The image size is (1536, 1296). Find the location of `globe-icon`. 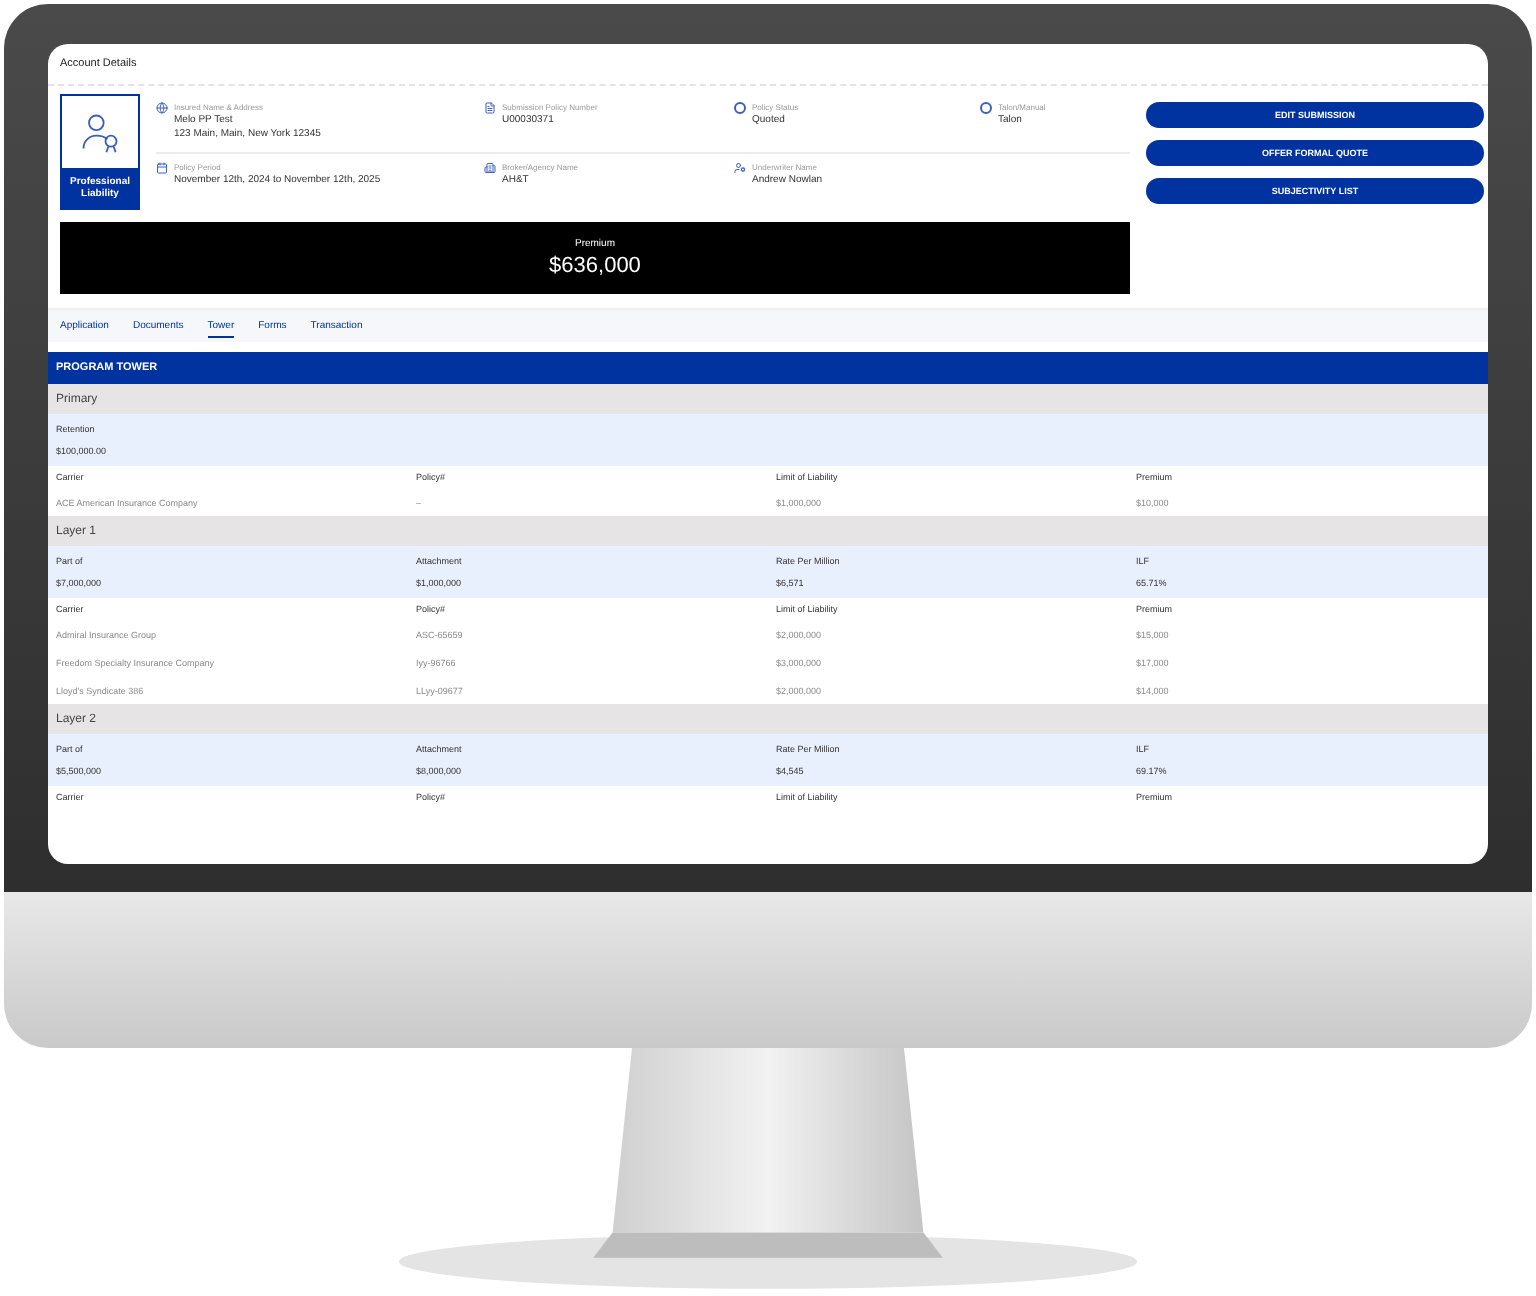

globe-icon is located at coordinates (162, 108).